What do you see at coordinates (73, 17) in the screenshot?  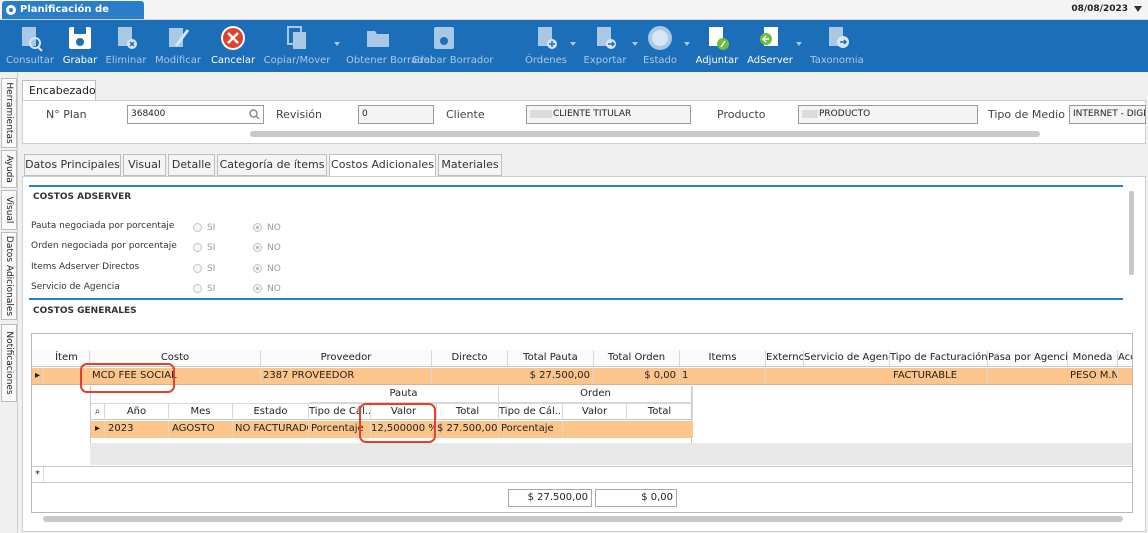 I see `window-tab: Planificación de Digital` at bounding box center [73, 17].